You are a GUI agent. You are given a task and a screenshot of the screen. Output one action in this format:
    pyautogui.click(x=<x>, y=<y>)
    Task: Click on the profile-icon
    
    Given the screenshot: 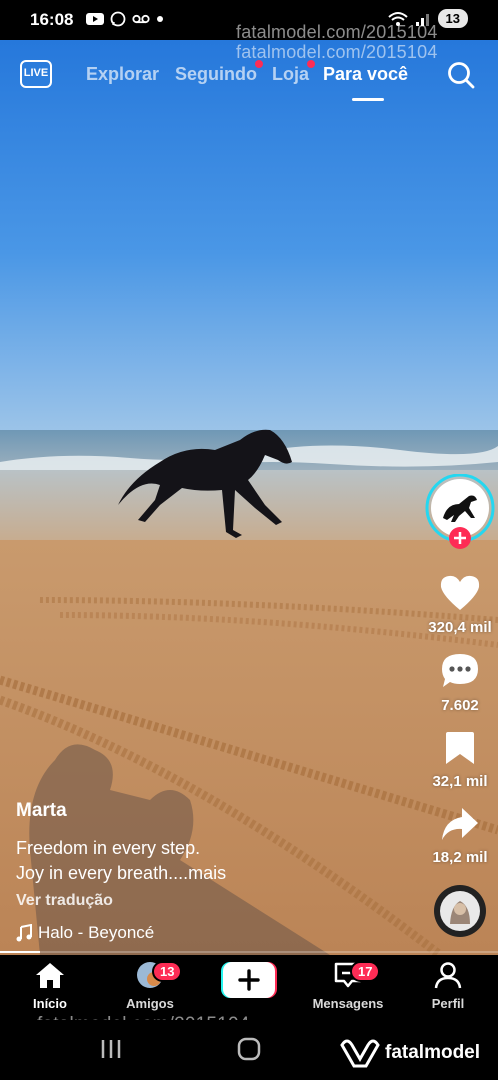 What is the action you would take?
    pyautogui.click(x=448, y=975)
    